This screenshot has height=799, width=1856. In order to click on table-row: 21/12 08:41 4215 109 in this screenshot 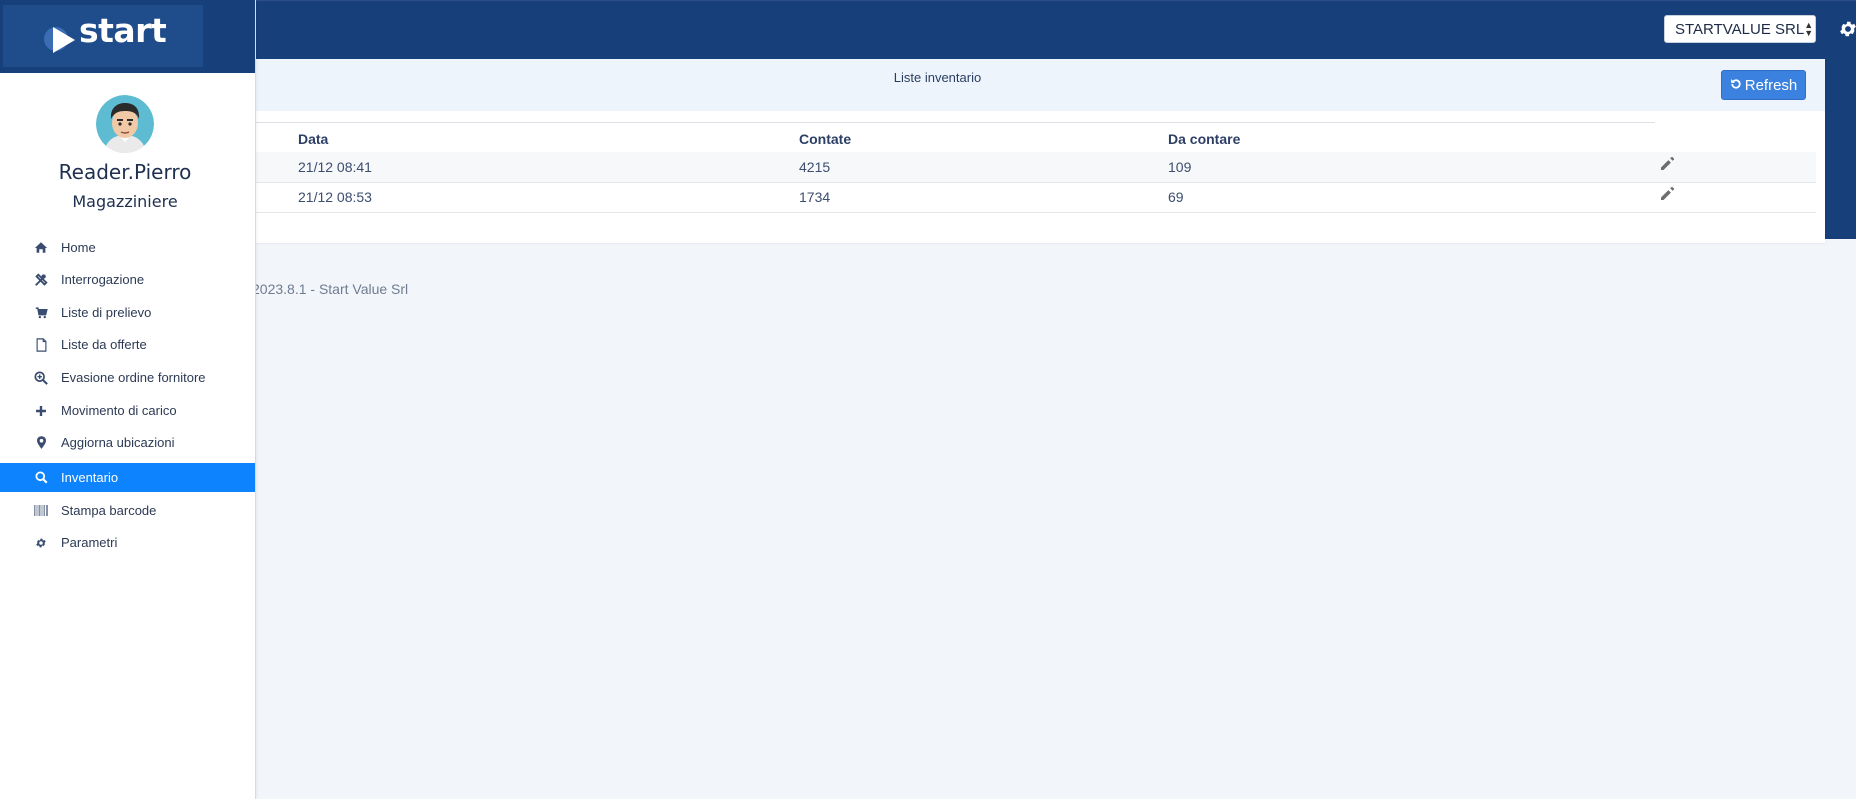, I will do `click(908, 167)`.